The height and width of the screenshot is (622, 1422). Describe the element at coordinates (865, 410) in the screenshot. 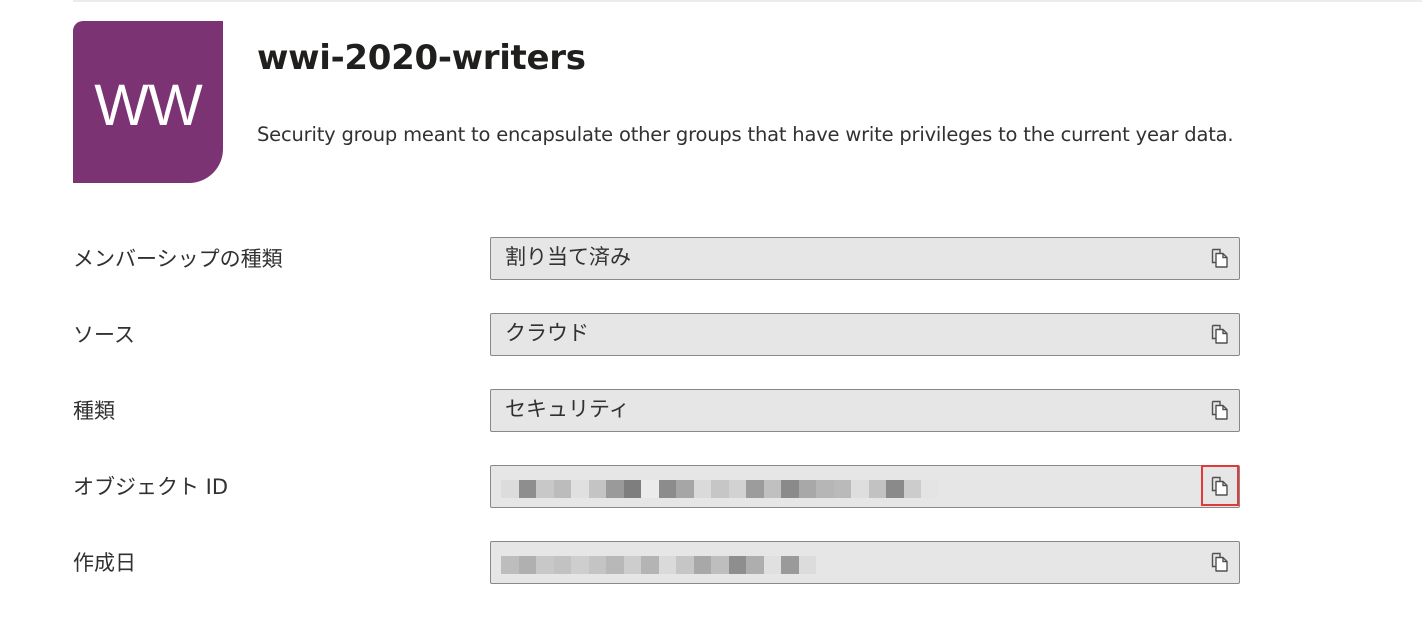

I see `property-field: セキュリティ` at that location.